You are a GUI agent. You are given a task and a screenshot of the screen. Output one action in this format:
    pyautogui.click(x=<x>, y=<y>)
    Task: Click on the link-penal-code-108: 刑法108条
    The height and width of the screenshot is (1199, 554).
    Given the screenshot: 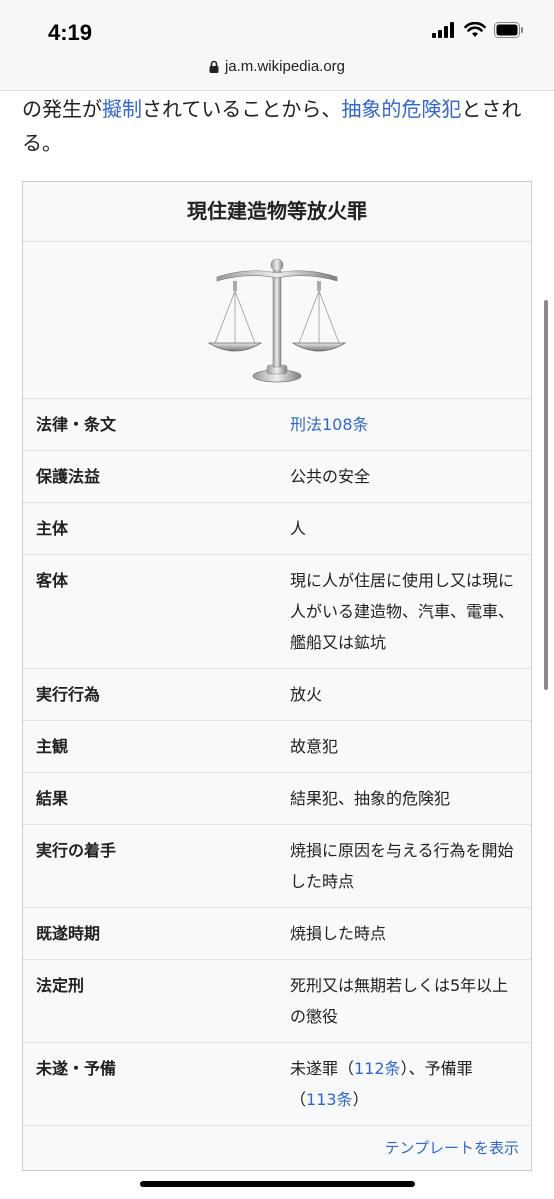 What is the action you would take?
    pyautogui.click(x=329, y=424)
    